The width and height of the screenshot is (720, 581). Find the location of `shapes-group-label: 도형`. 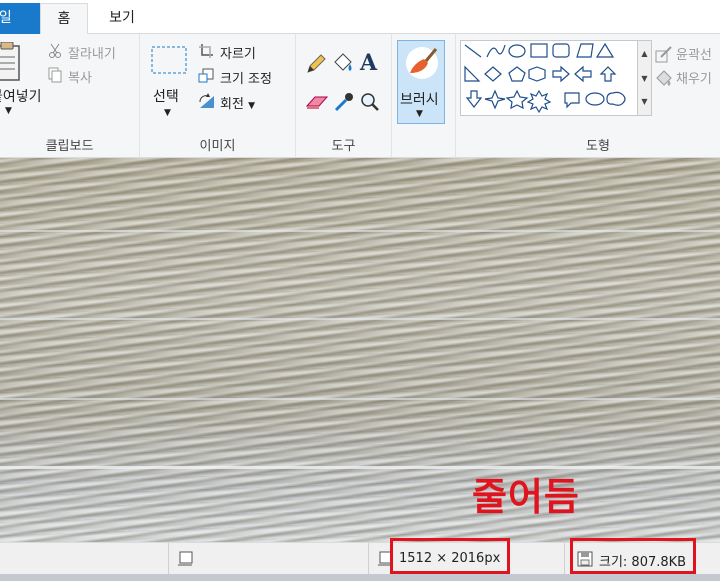

shapes-group-label: 도형 is located at coordinates (598, 146).